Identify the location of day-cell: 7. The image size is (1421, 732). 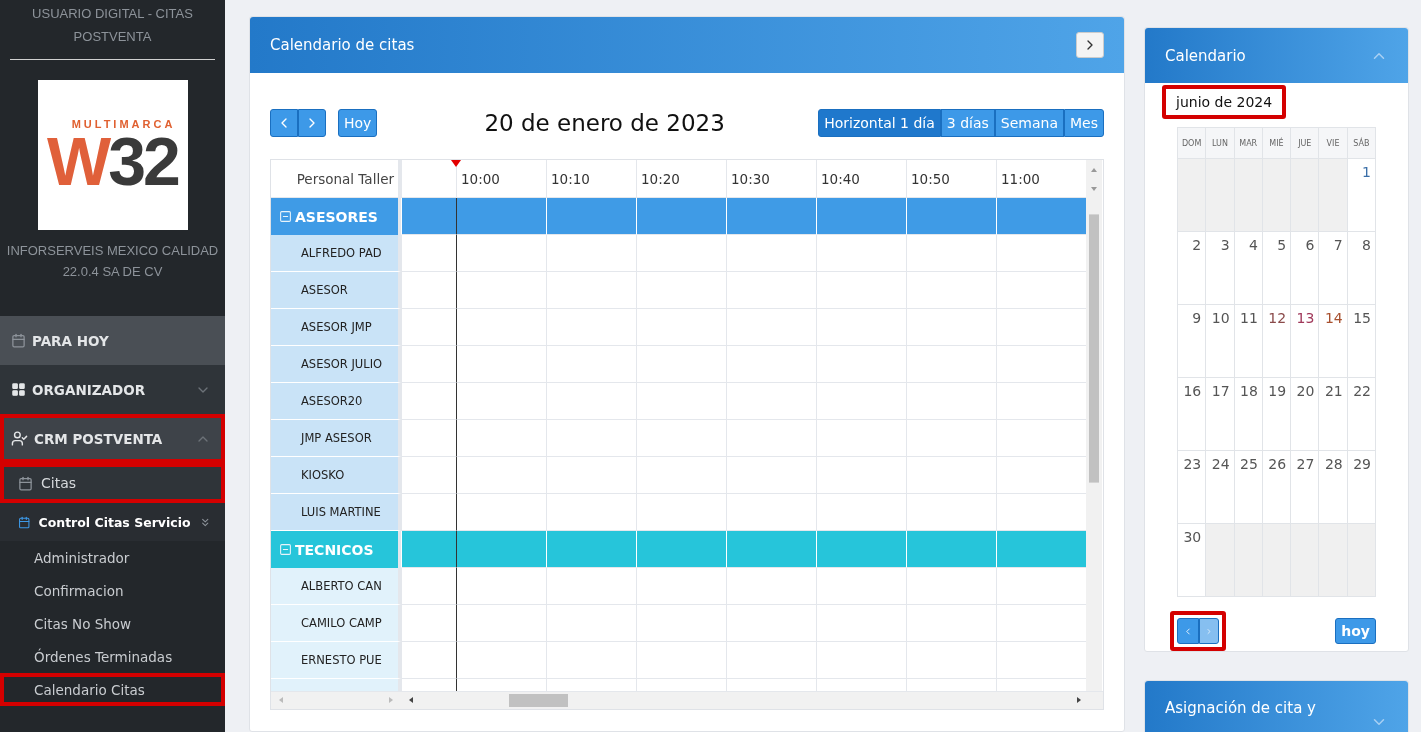
(1333, 268).